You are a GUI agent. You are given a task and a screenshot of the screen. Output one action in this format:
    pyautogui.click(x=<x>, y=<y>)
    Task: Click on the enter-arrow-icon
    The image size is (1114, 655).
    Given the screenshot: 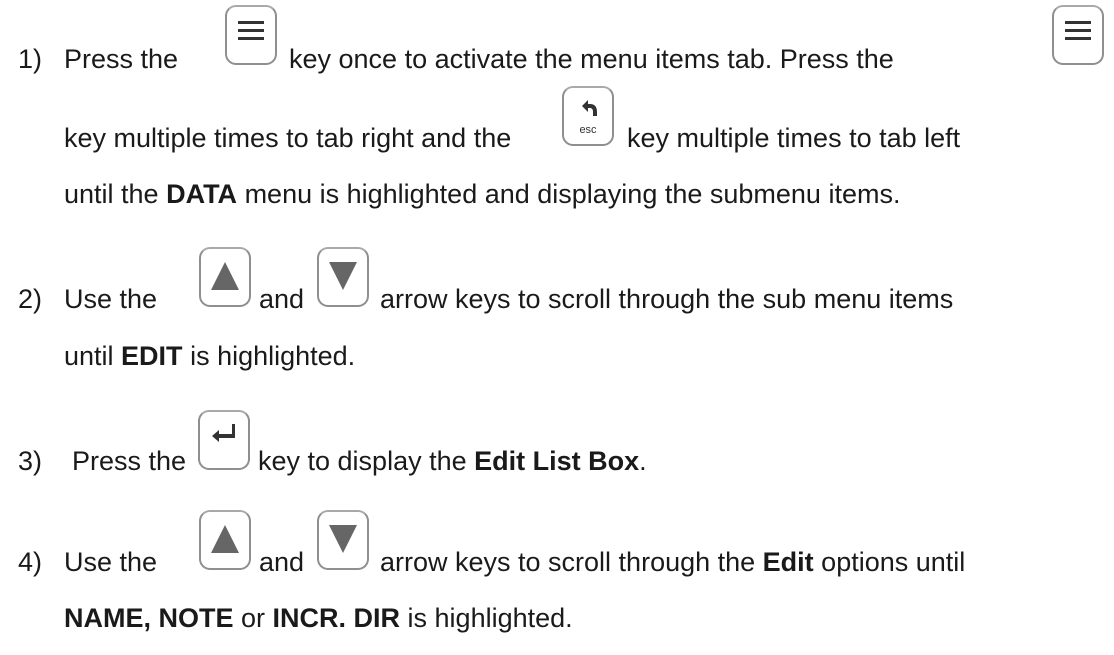 What is the action you would take?
    pyautogui.click(x=223, y=433)
    